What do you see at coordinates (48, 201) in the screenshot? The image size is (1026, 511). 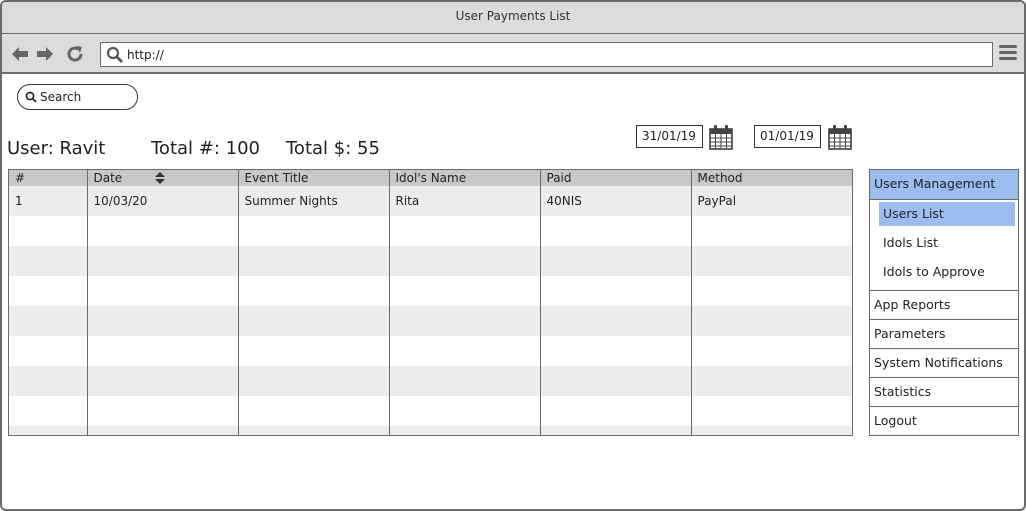 I see `cell-number: 1` at bounding box center [48, 201].